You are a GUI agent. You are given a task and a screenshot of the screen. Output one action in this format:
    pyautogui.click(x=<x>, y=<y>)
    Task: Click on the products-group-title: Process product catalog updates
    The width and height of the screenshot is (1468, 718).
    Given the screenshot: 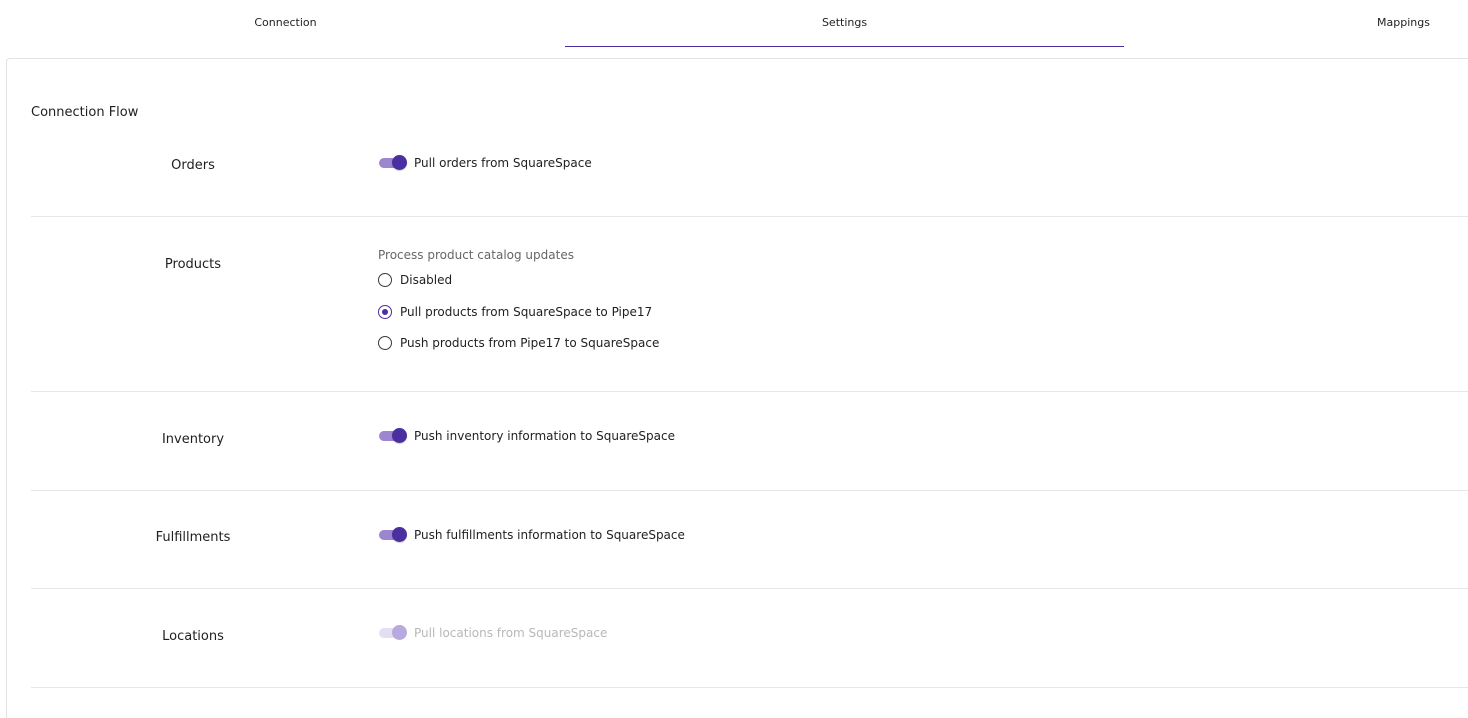 What is the action you would take?
    pyautogui.click(x=476, y=255)
    